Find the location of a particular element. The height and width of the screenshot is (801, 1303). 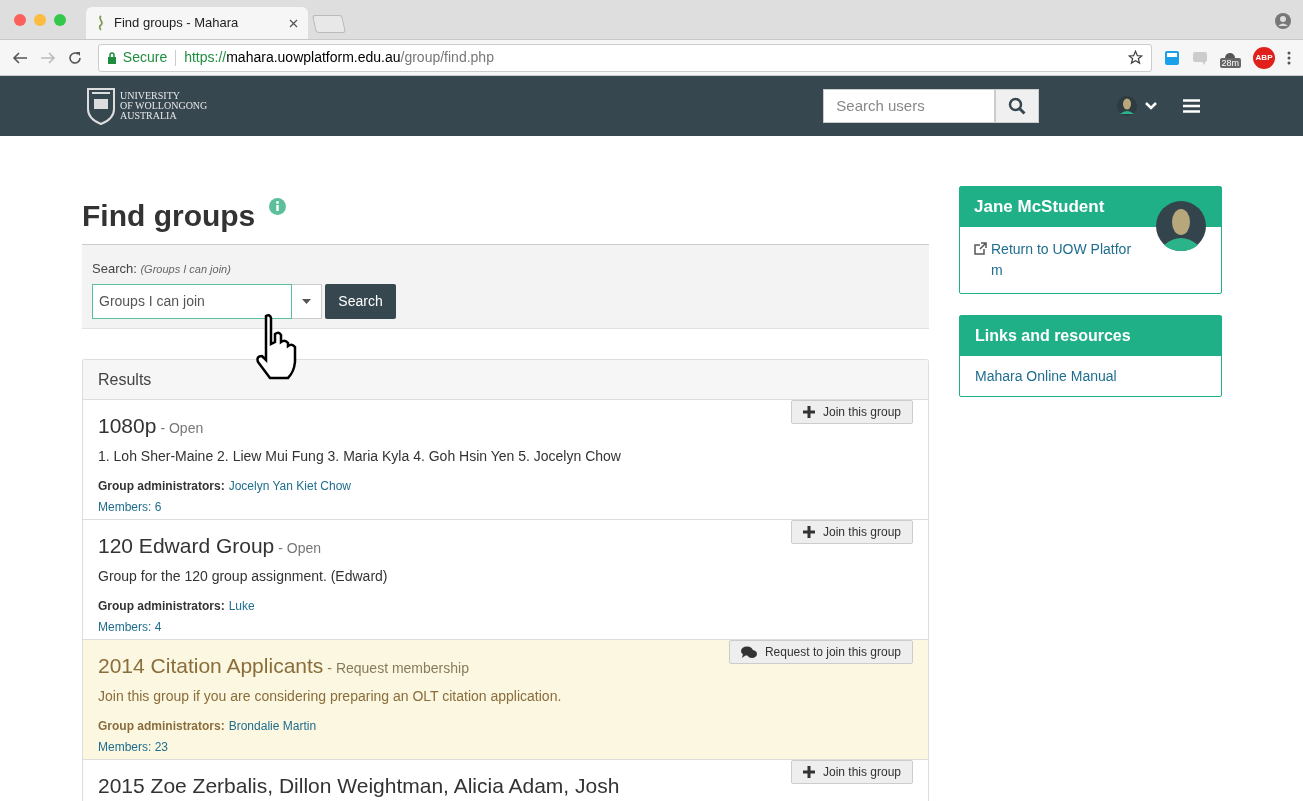

chevron-down-icon is located at coordinates (1151, 106).